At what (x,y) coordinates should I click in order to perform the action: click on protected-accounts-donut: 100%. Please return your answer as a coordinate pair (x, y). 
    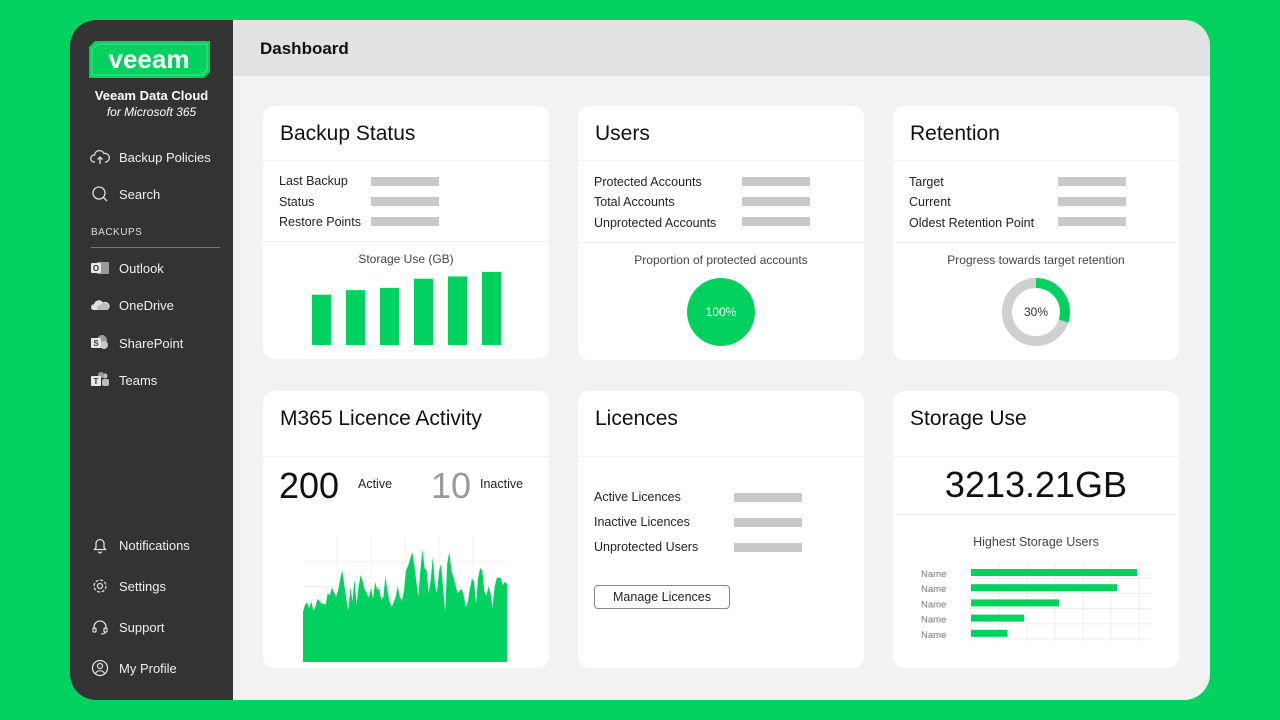
    Looking at the image, I should click on (721, 312).